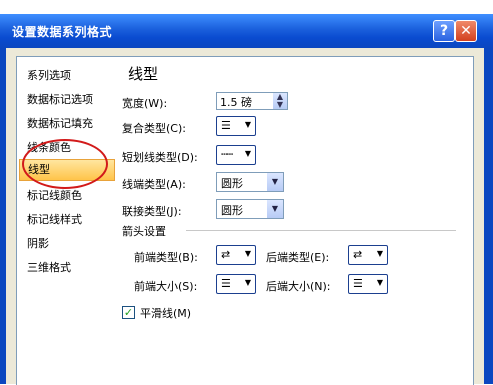 The image size is (493, 385). What do you see at coordinates (321, 230) in the screenshot?
I see `arrow-settings-divider` at bounding box center [321, 230].